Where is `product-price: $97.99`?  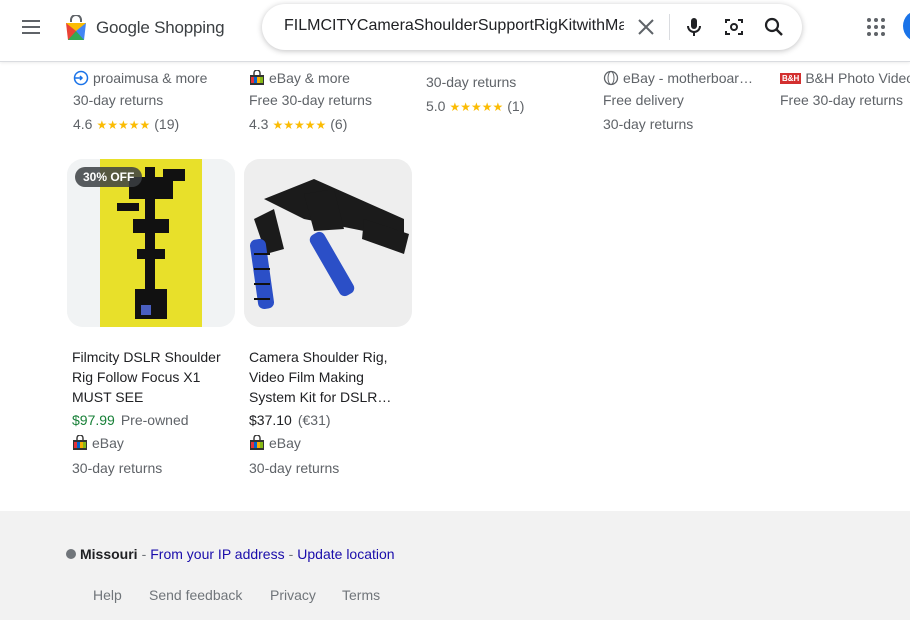
product-price: $97.99 is located at coordinates (93, 420).